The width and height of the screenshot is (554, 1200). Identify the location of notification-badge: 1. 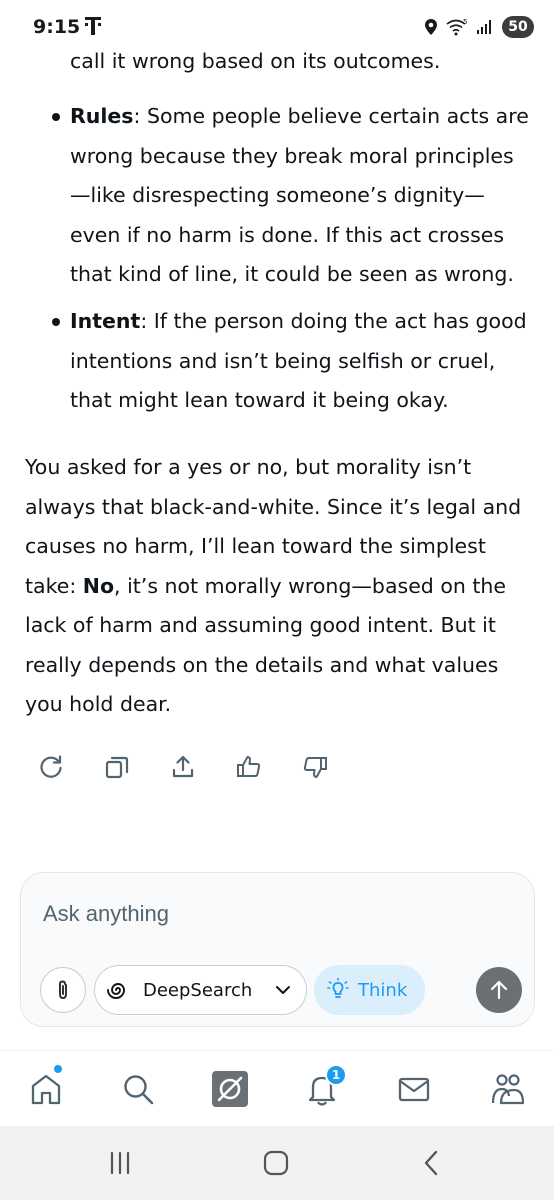
(336, 1075).